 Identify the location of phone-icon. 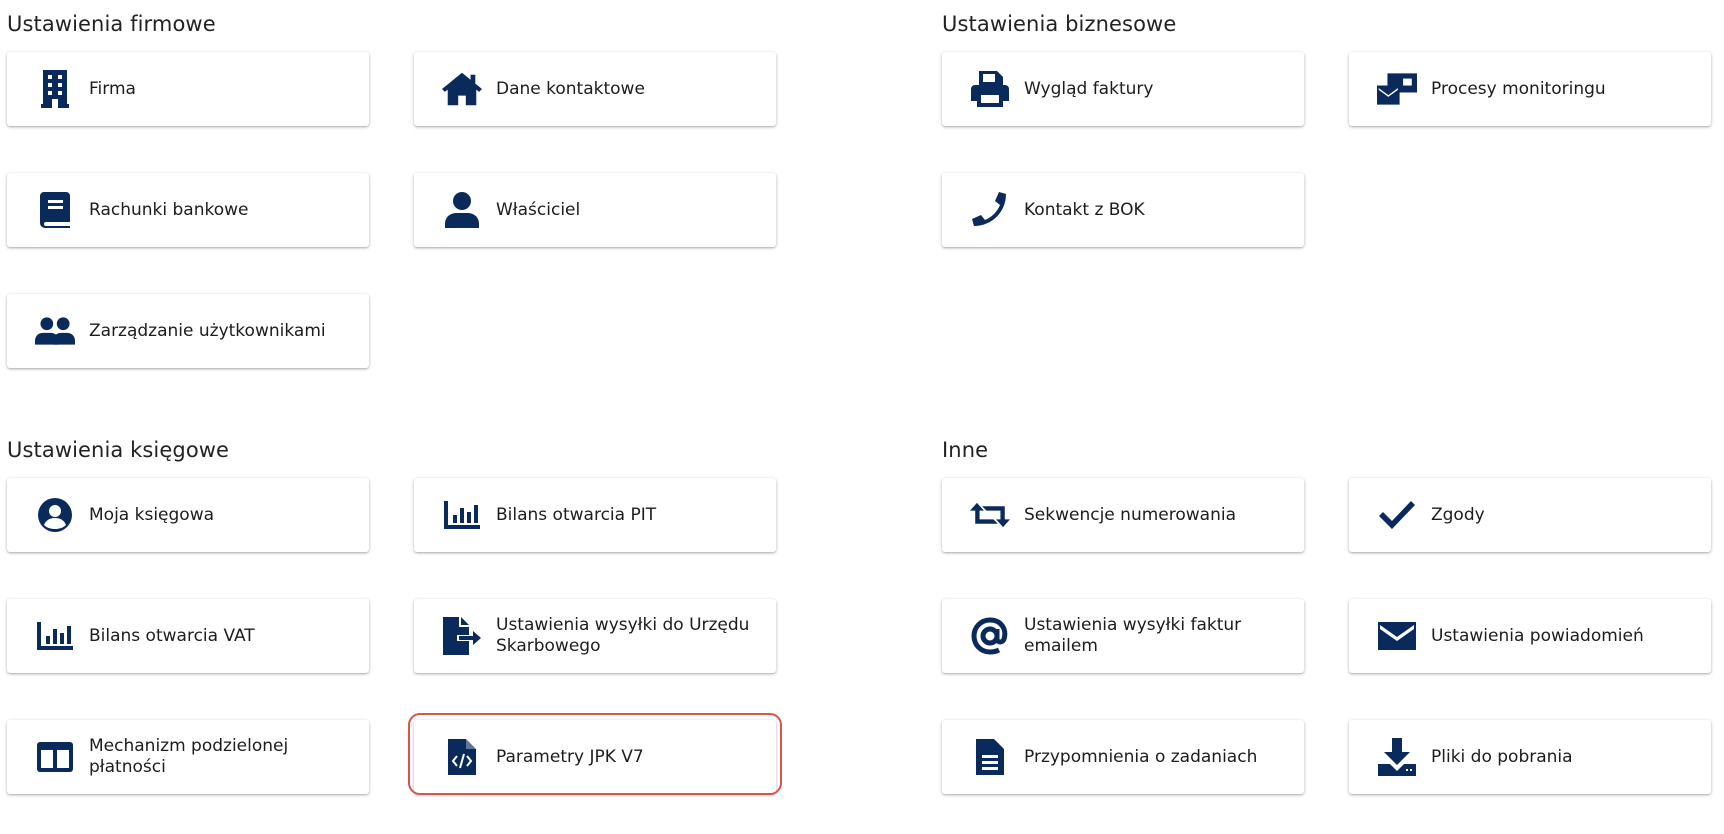
(990, 210).